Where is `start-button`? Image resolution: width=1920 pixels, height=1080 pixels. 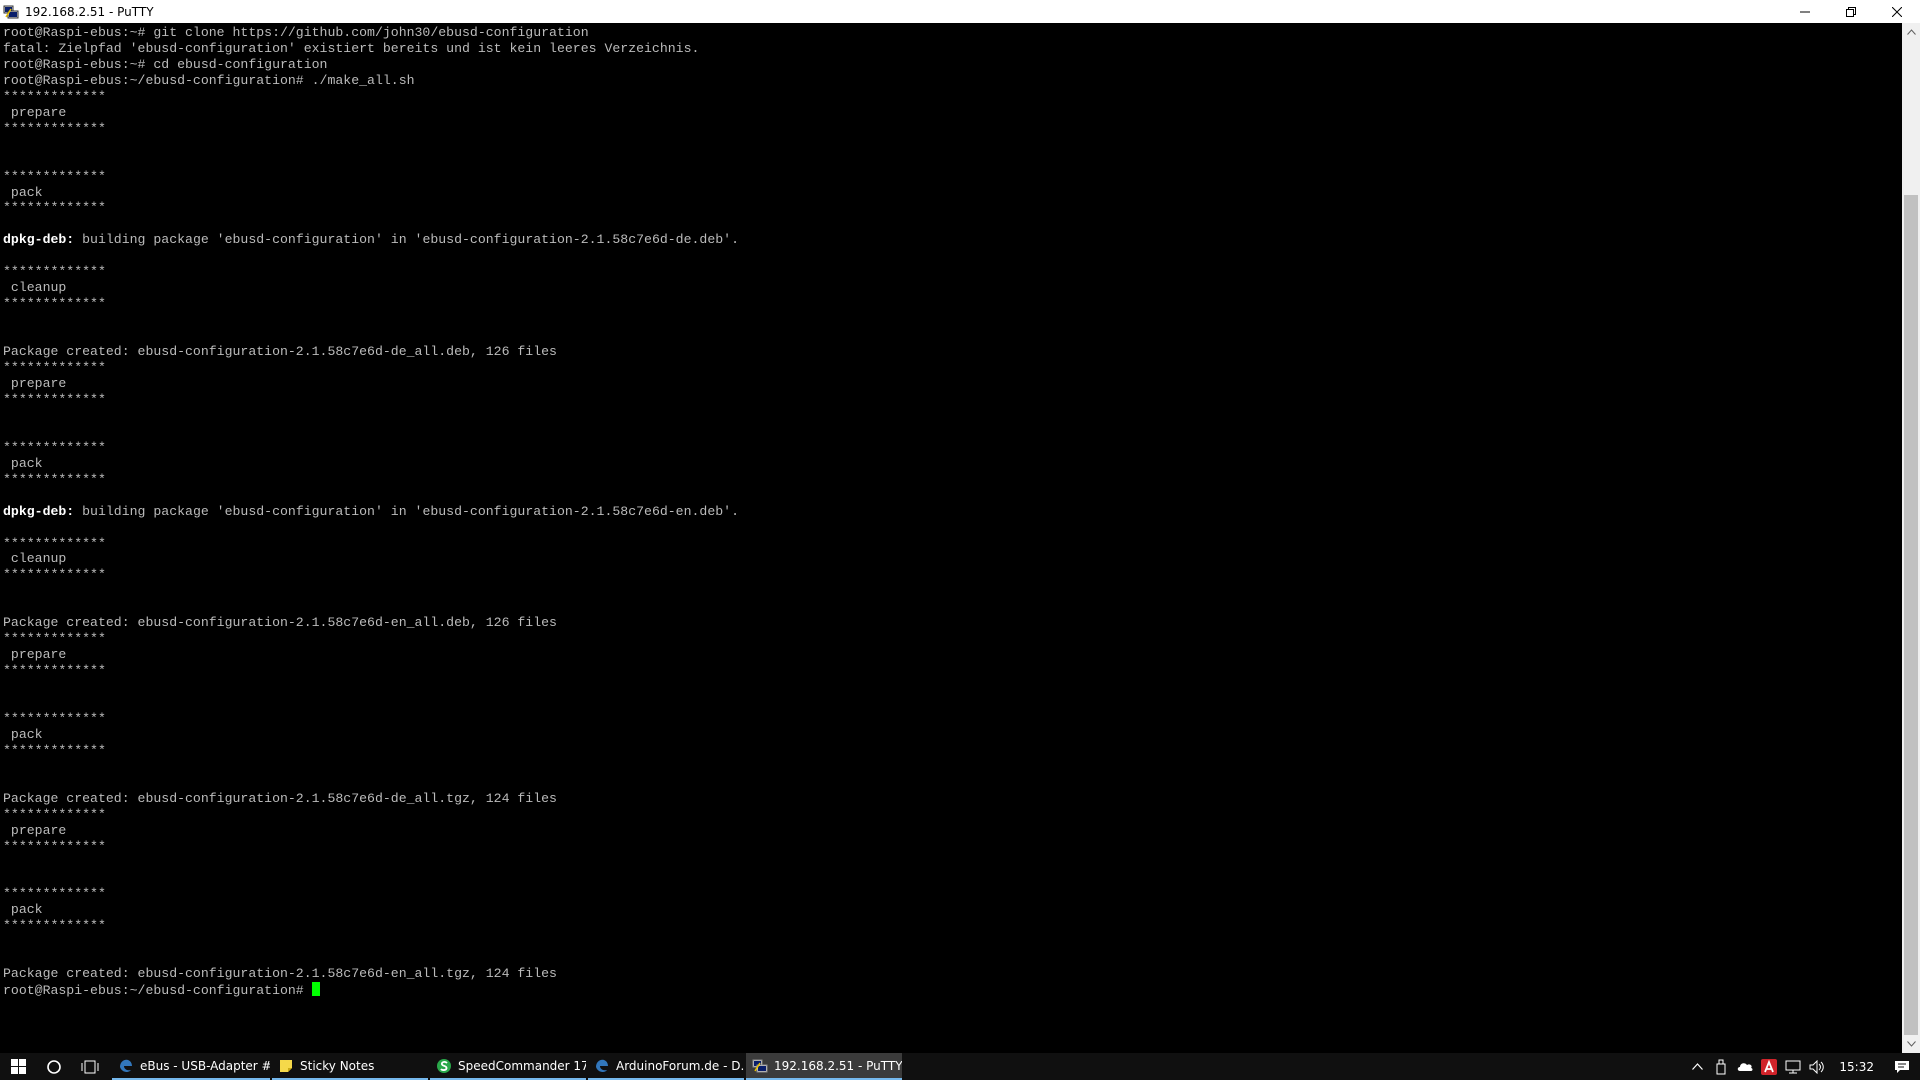 start-button is located at coordinates (18, 1066).